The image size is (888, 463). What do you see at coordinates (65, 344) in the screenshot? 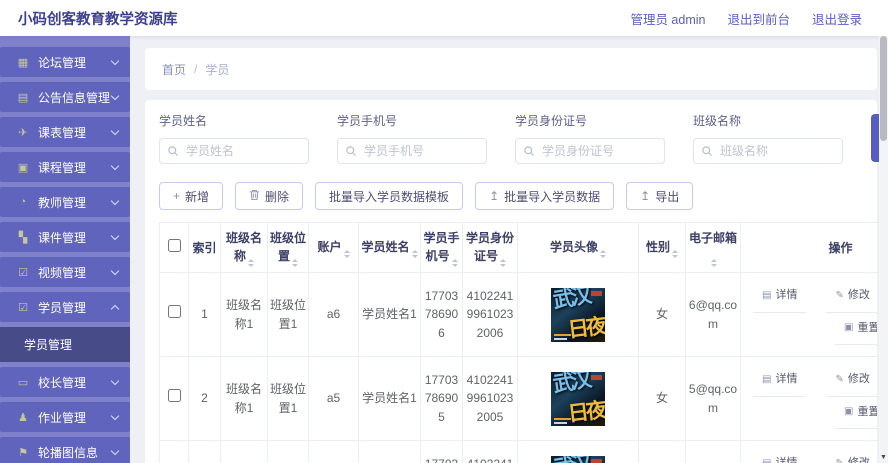
I see `sidebar-subitem-students-active: 学员管理` at bounding box center [65, 344].